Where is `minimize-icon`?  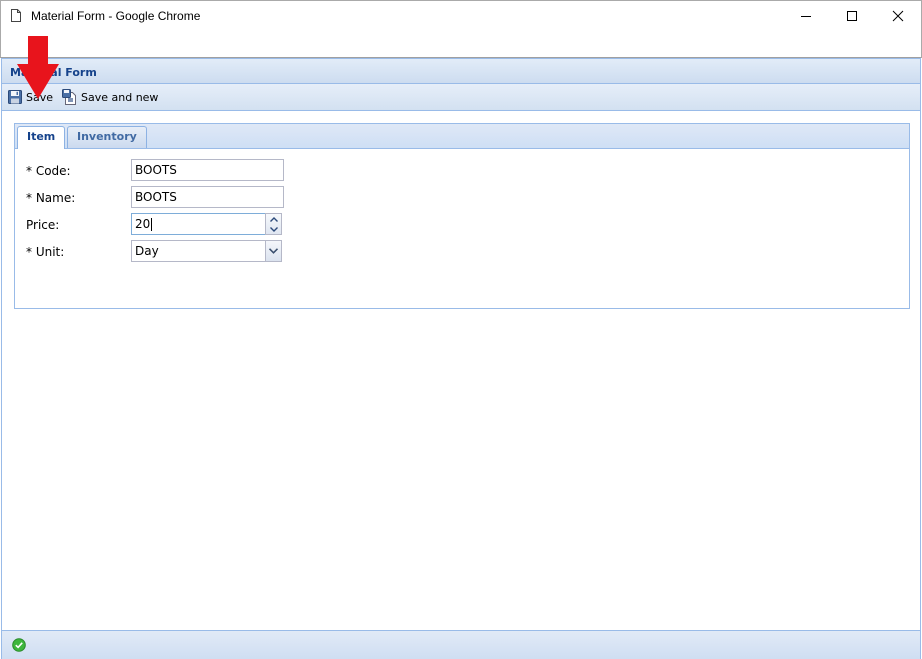 minimize-icon is located at coordinates (806, 16).